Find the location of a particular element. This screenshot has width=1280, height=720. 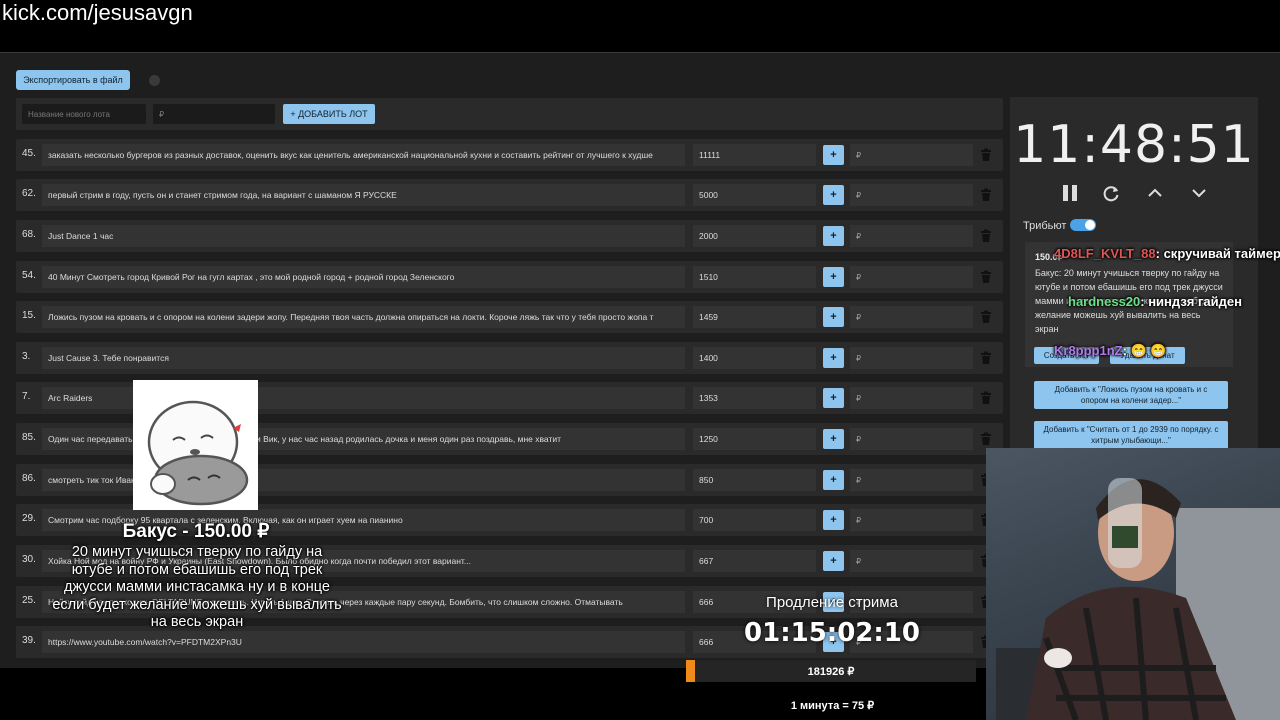

lot-amount-input: 850 is located at coordinates (754, 480).